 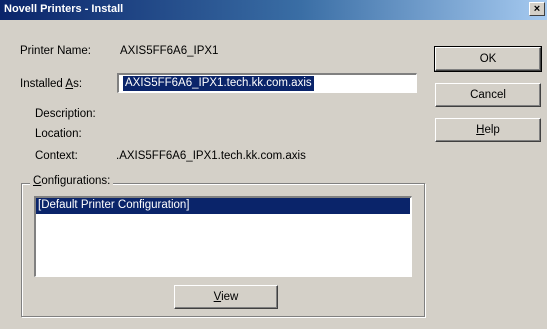 What do you see at coordinates (273, 10) in the screenshot?
I see `title-bar: Novell Printers - Install ×` at bounding box center [273, 10].